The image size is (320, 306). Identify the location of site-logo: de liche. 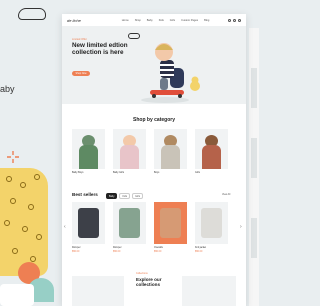
(74, 20).